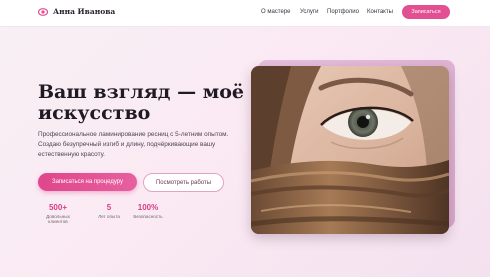  Describe the element at coordinates (43, 11) in the screenshot. I see `eye-icon` at that location.